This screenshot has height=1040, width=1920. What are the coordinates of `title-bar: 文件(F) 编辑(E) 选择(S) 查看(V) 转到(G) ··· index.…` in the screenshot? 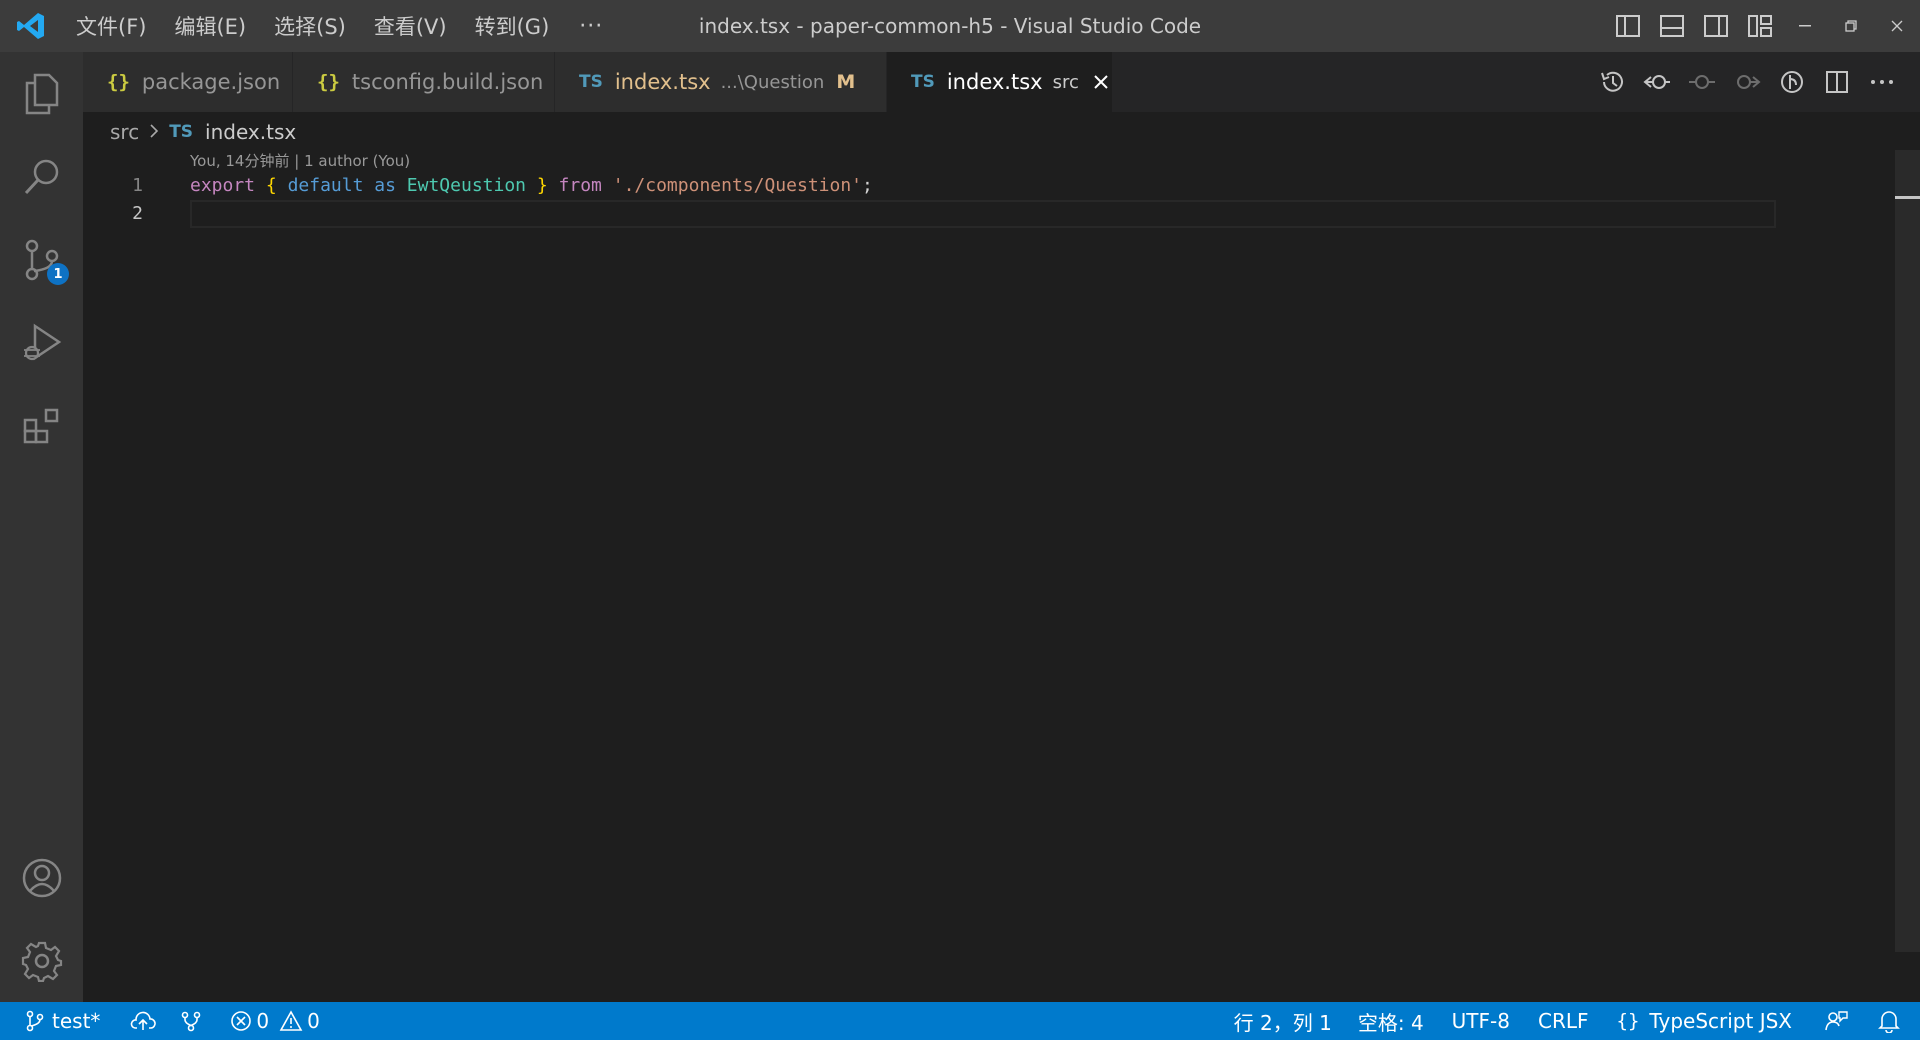 It's located at (960, 26).